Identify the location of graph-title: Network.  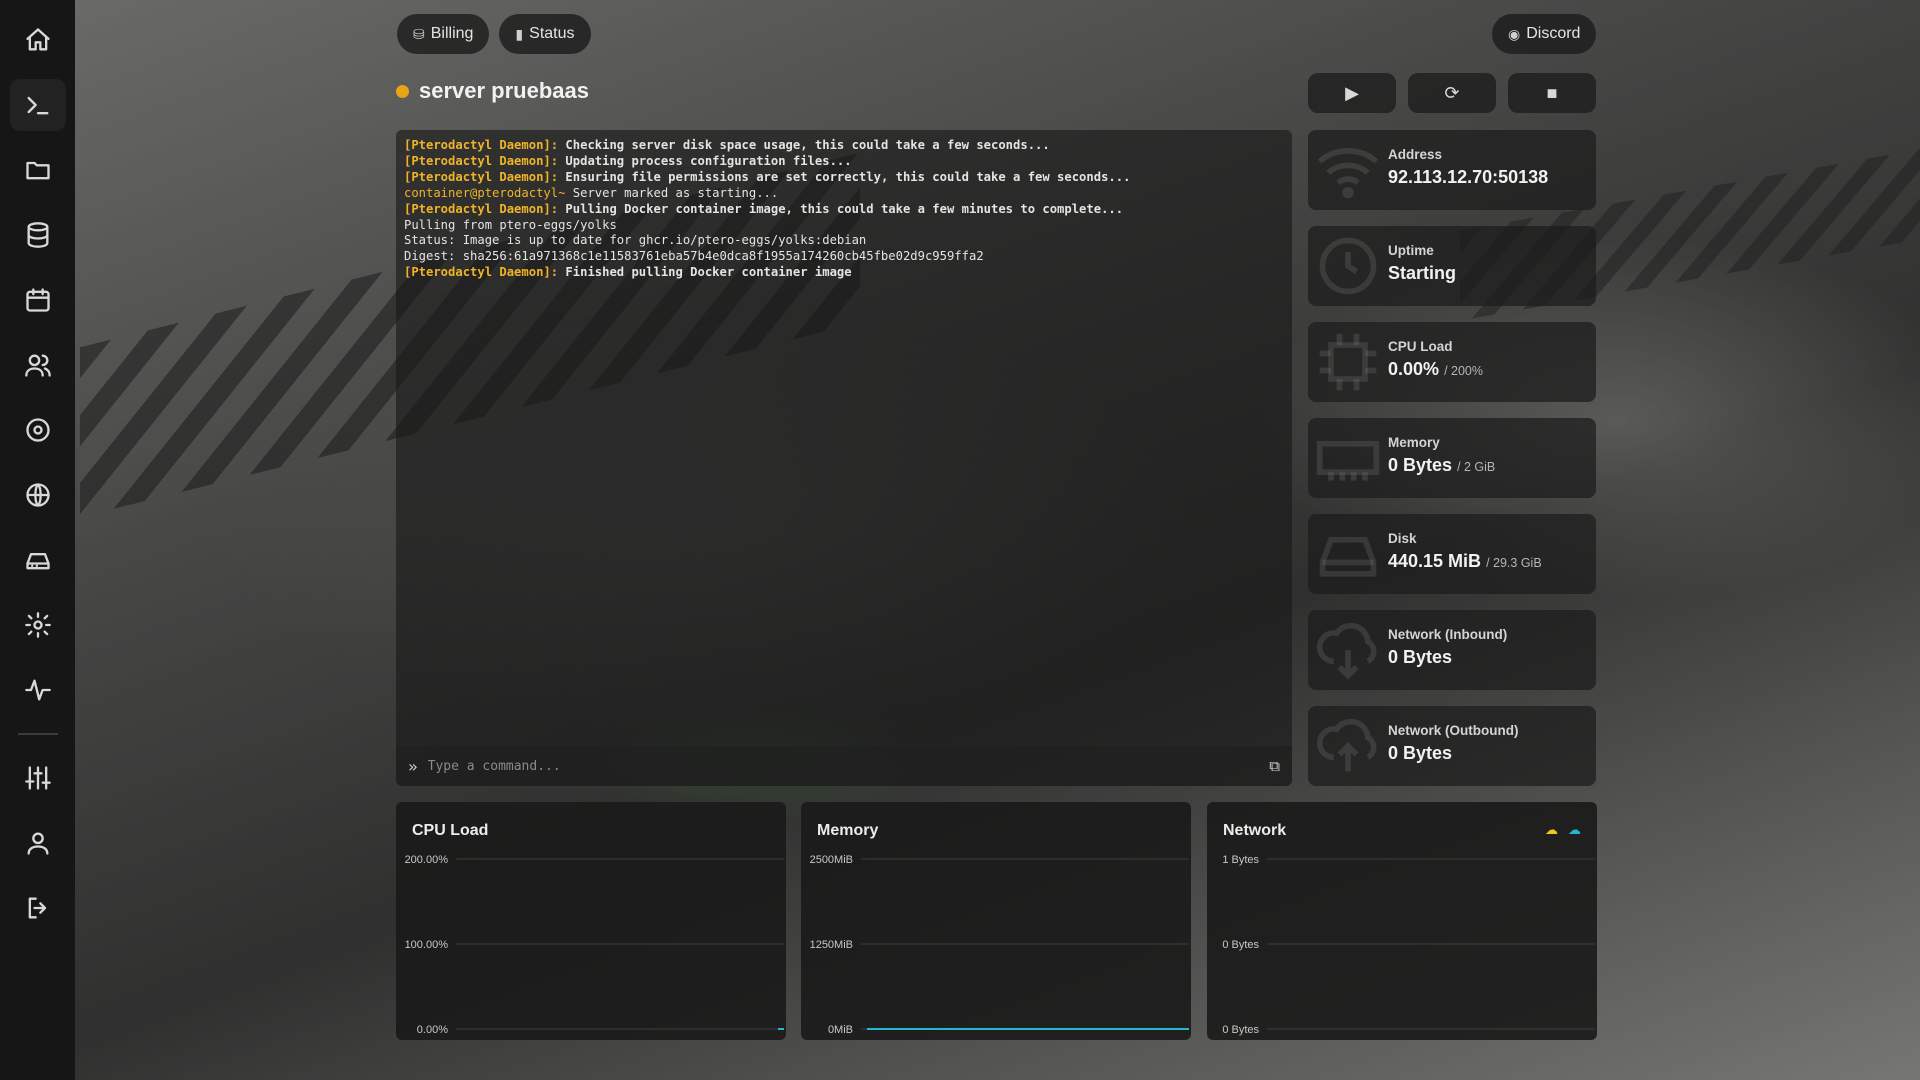
(1255, 830).